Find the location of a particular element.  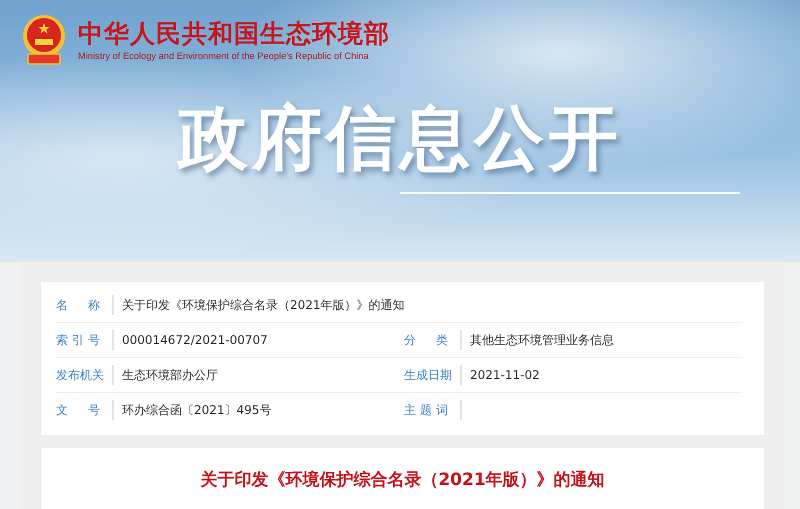

field-label: 索 引 号 is located at coordinates (78, 340).